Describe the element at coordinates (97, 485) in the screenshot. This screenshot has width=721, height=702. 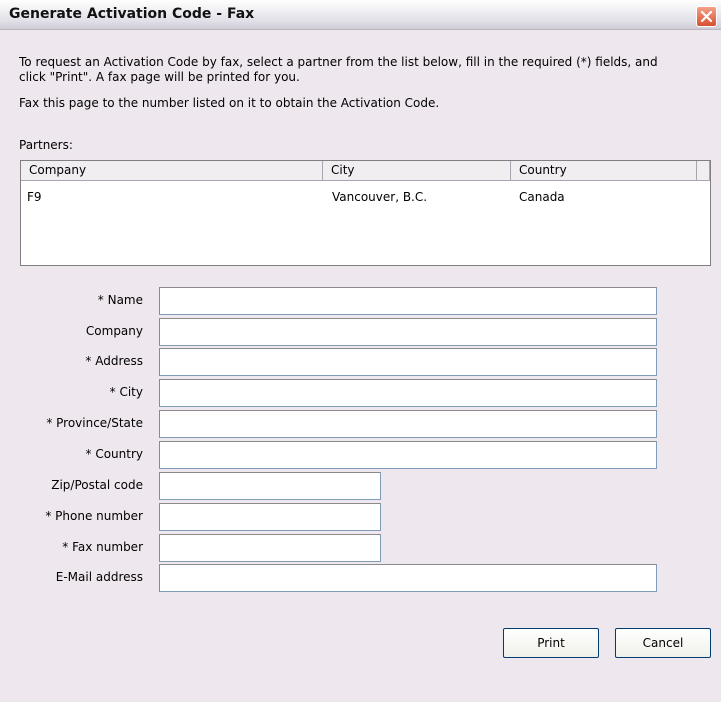
I see `zip-label: Zip/Postal code` at that location.